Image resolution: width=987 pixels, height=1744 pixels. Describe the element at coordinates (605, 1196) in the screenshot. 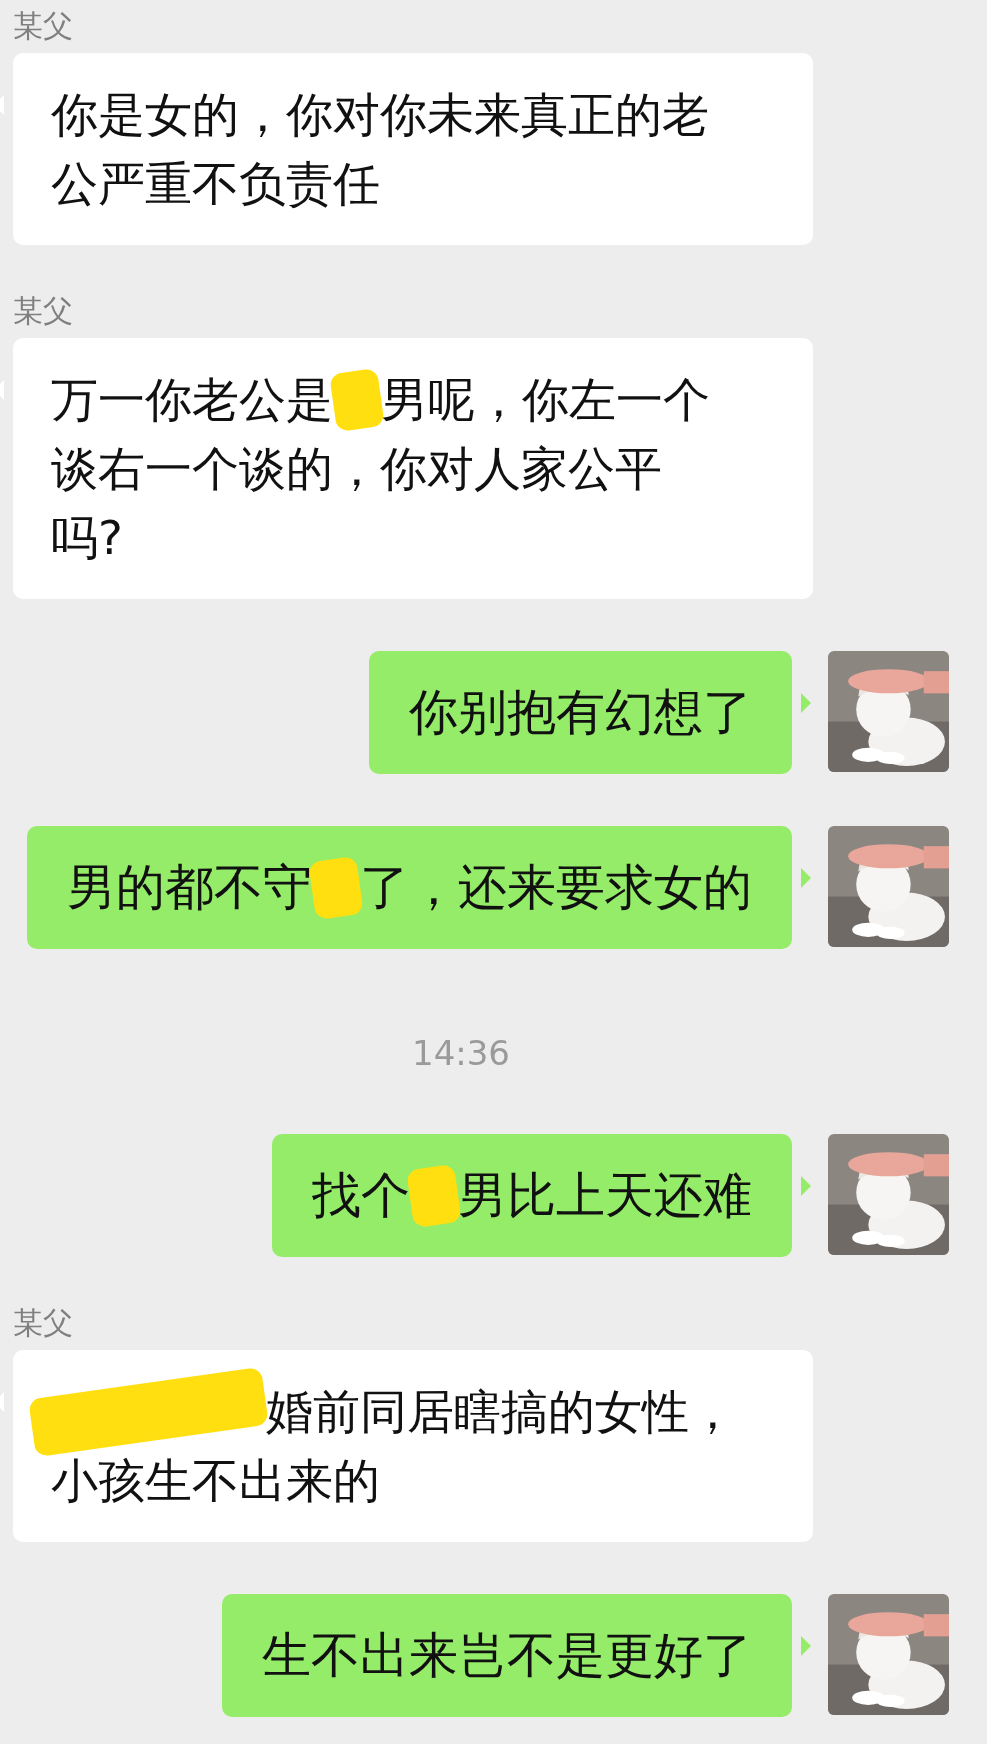

I see `message-text: 男比上天还难` at that location.